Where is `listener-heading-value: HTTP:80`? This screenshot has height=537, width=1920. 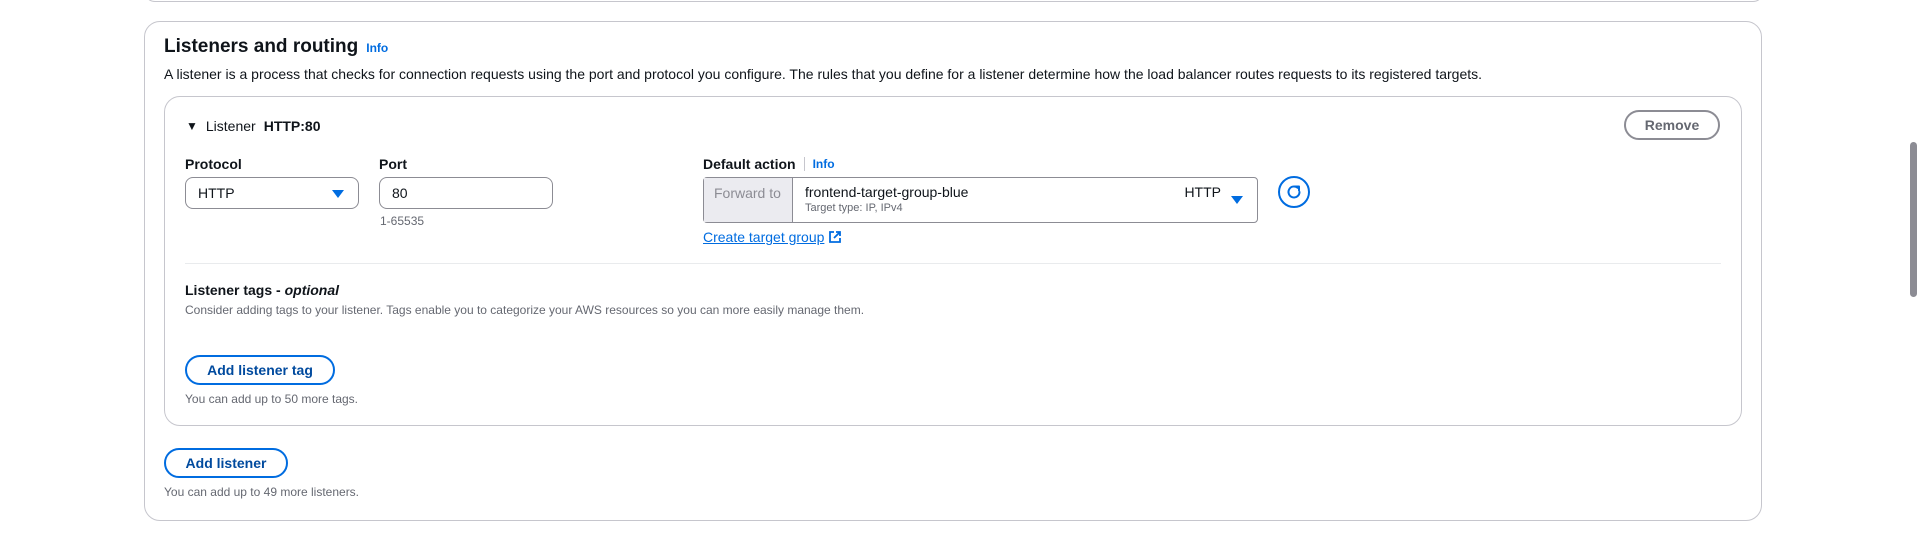
listener-heading-value: HTTP:80 is located at coordinates (292, 126).